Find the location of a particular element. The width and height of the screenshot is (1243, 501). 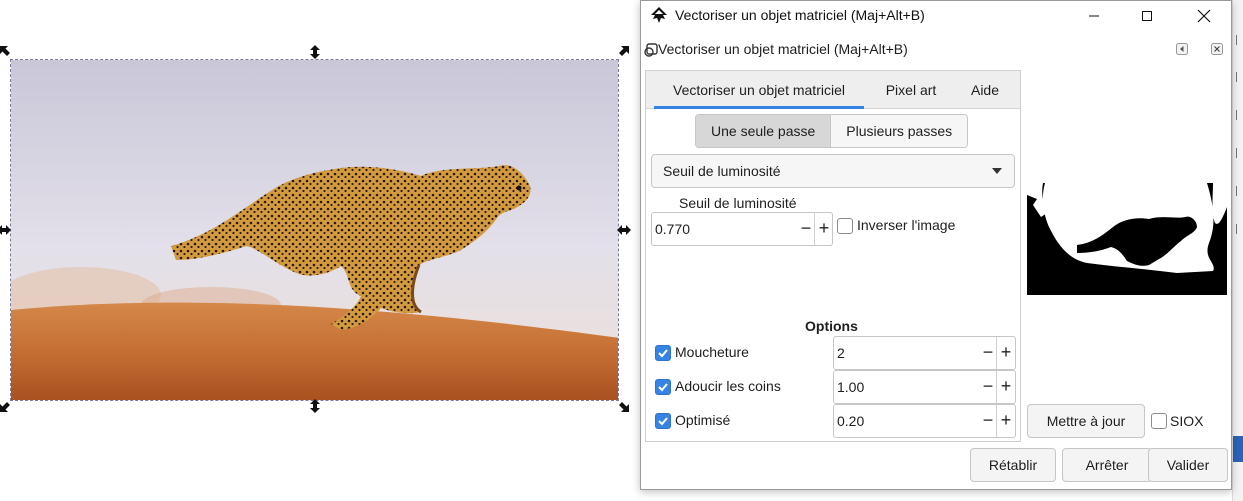

resize-handle-top-right is located at coordinates (624, 51).